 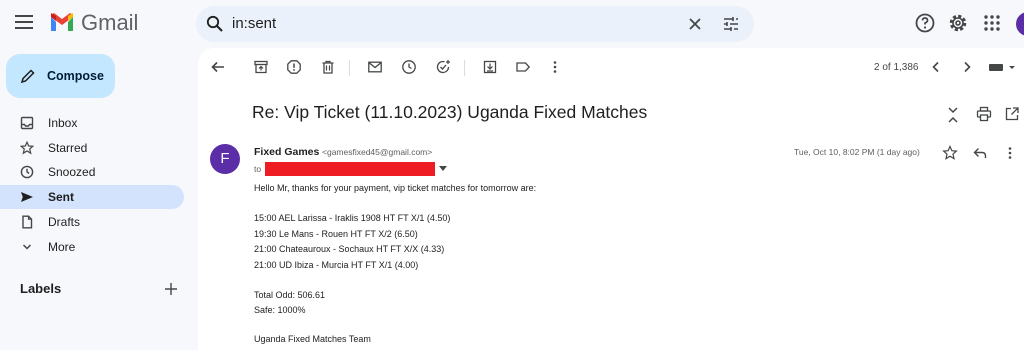 I want to click on snooze-clock-icon, so click(x=409, y=67).